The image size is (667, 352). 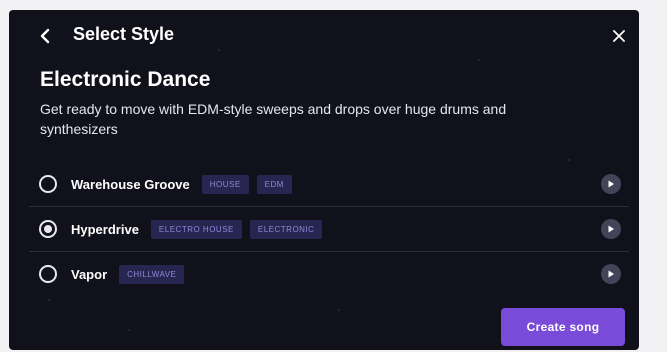 I want to click on style-row-vapor: Vapor CHILLWAVE, so click(x=329, y=274).